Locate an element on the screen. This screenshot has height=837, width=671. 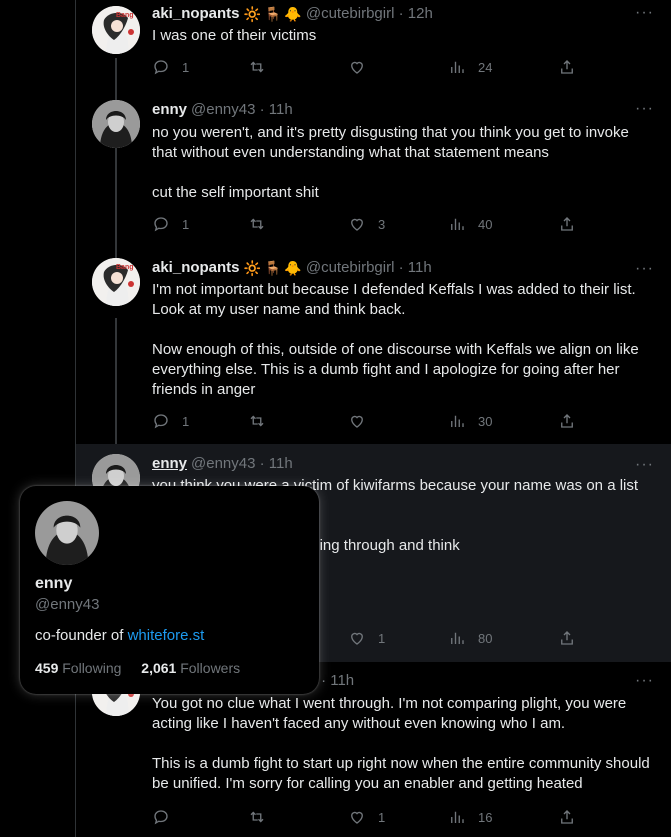
avatar is located at coordinates (116, 124).